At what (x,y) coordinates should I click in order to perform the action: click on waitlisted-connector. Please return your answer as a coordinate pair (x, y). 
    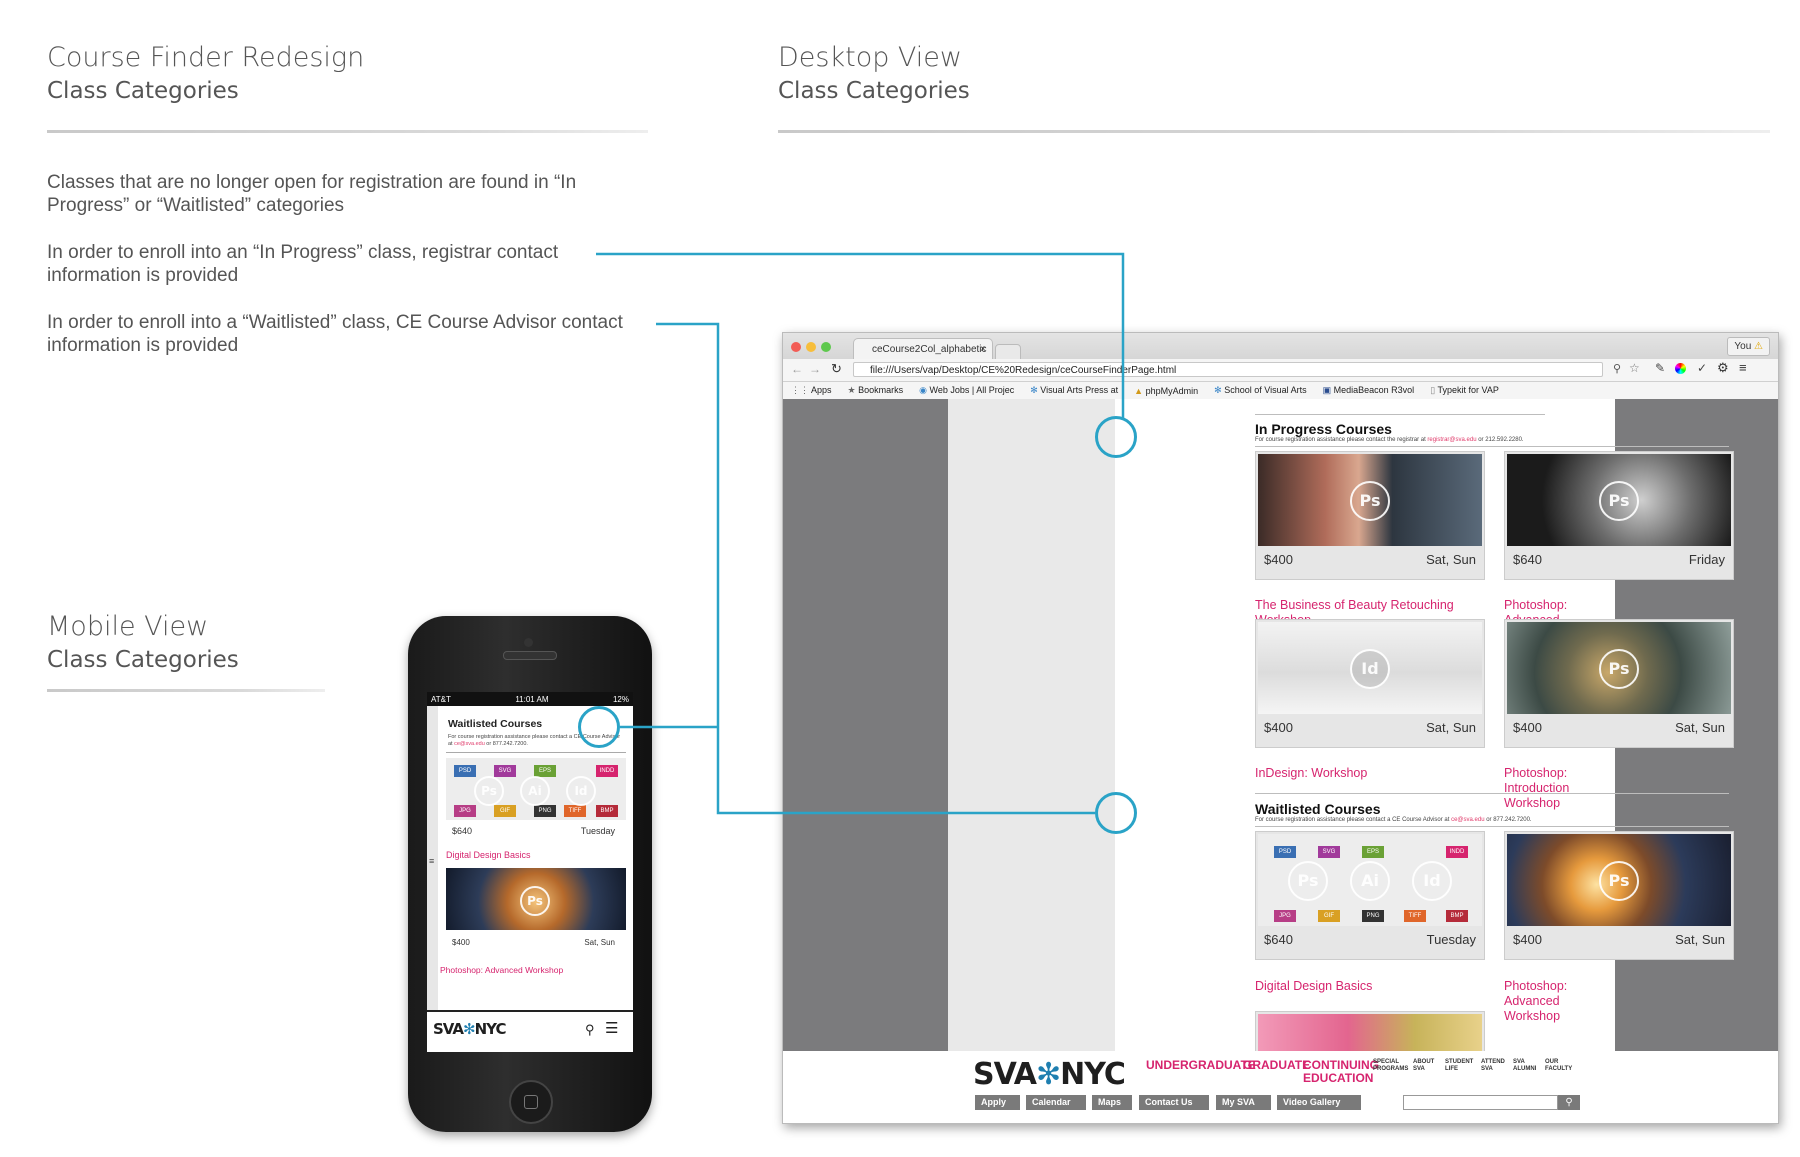
    Looking at the image, I should click on (875, 568).